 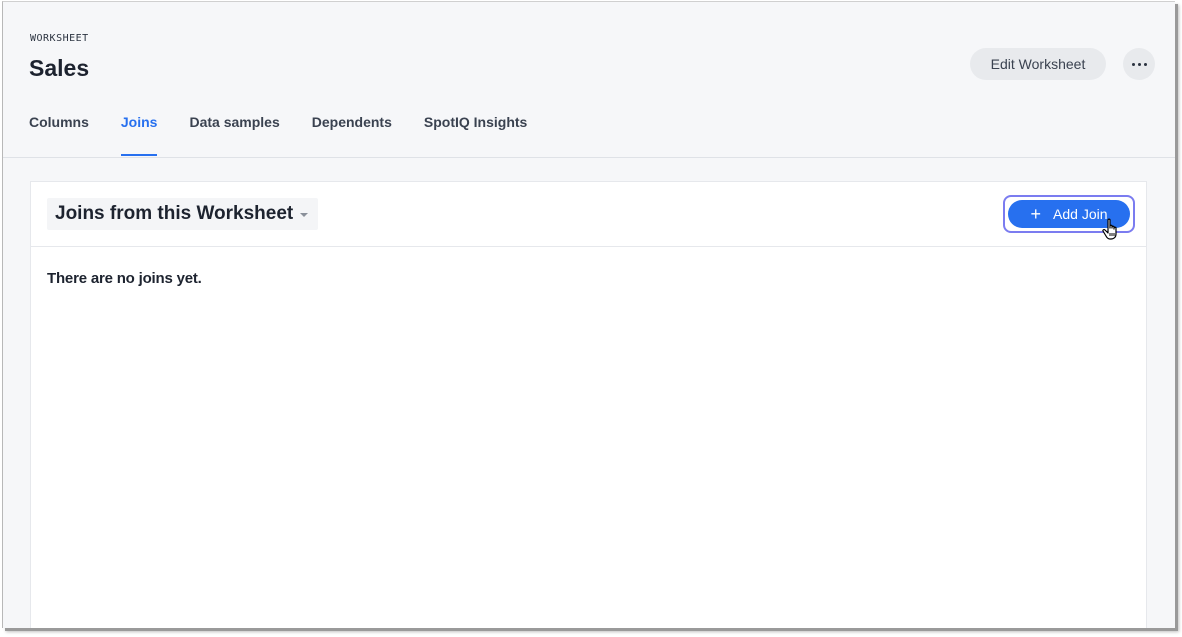 I want to click on caret-down-icon, so click(x=304, y=215).